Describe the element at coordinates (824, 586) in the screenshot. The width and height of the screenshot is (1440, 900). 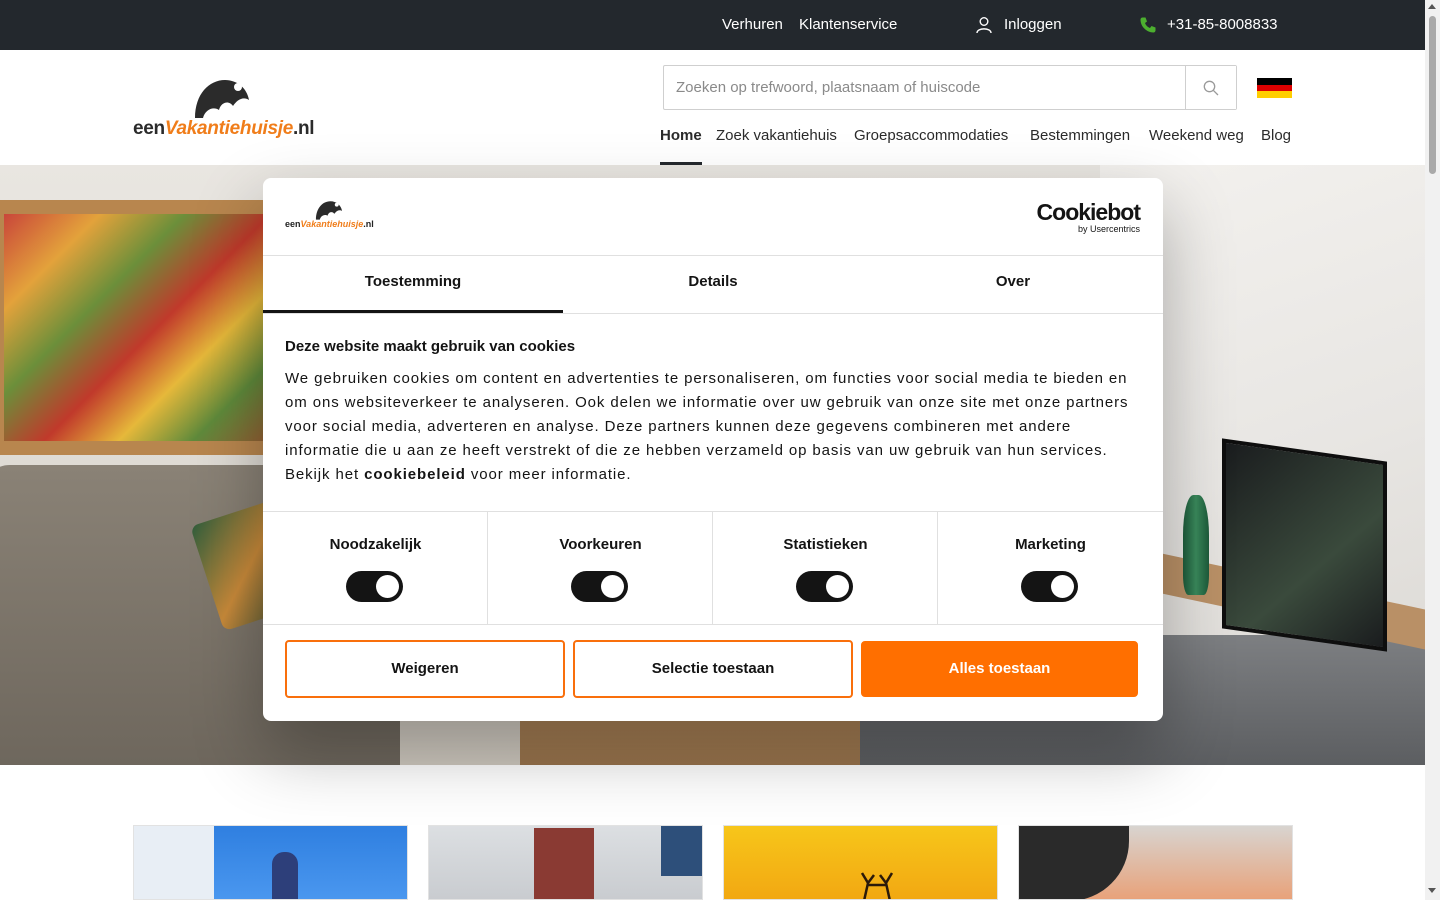
I see `toggle-statistieken` at that location.